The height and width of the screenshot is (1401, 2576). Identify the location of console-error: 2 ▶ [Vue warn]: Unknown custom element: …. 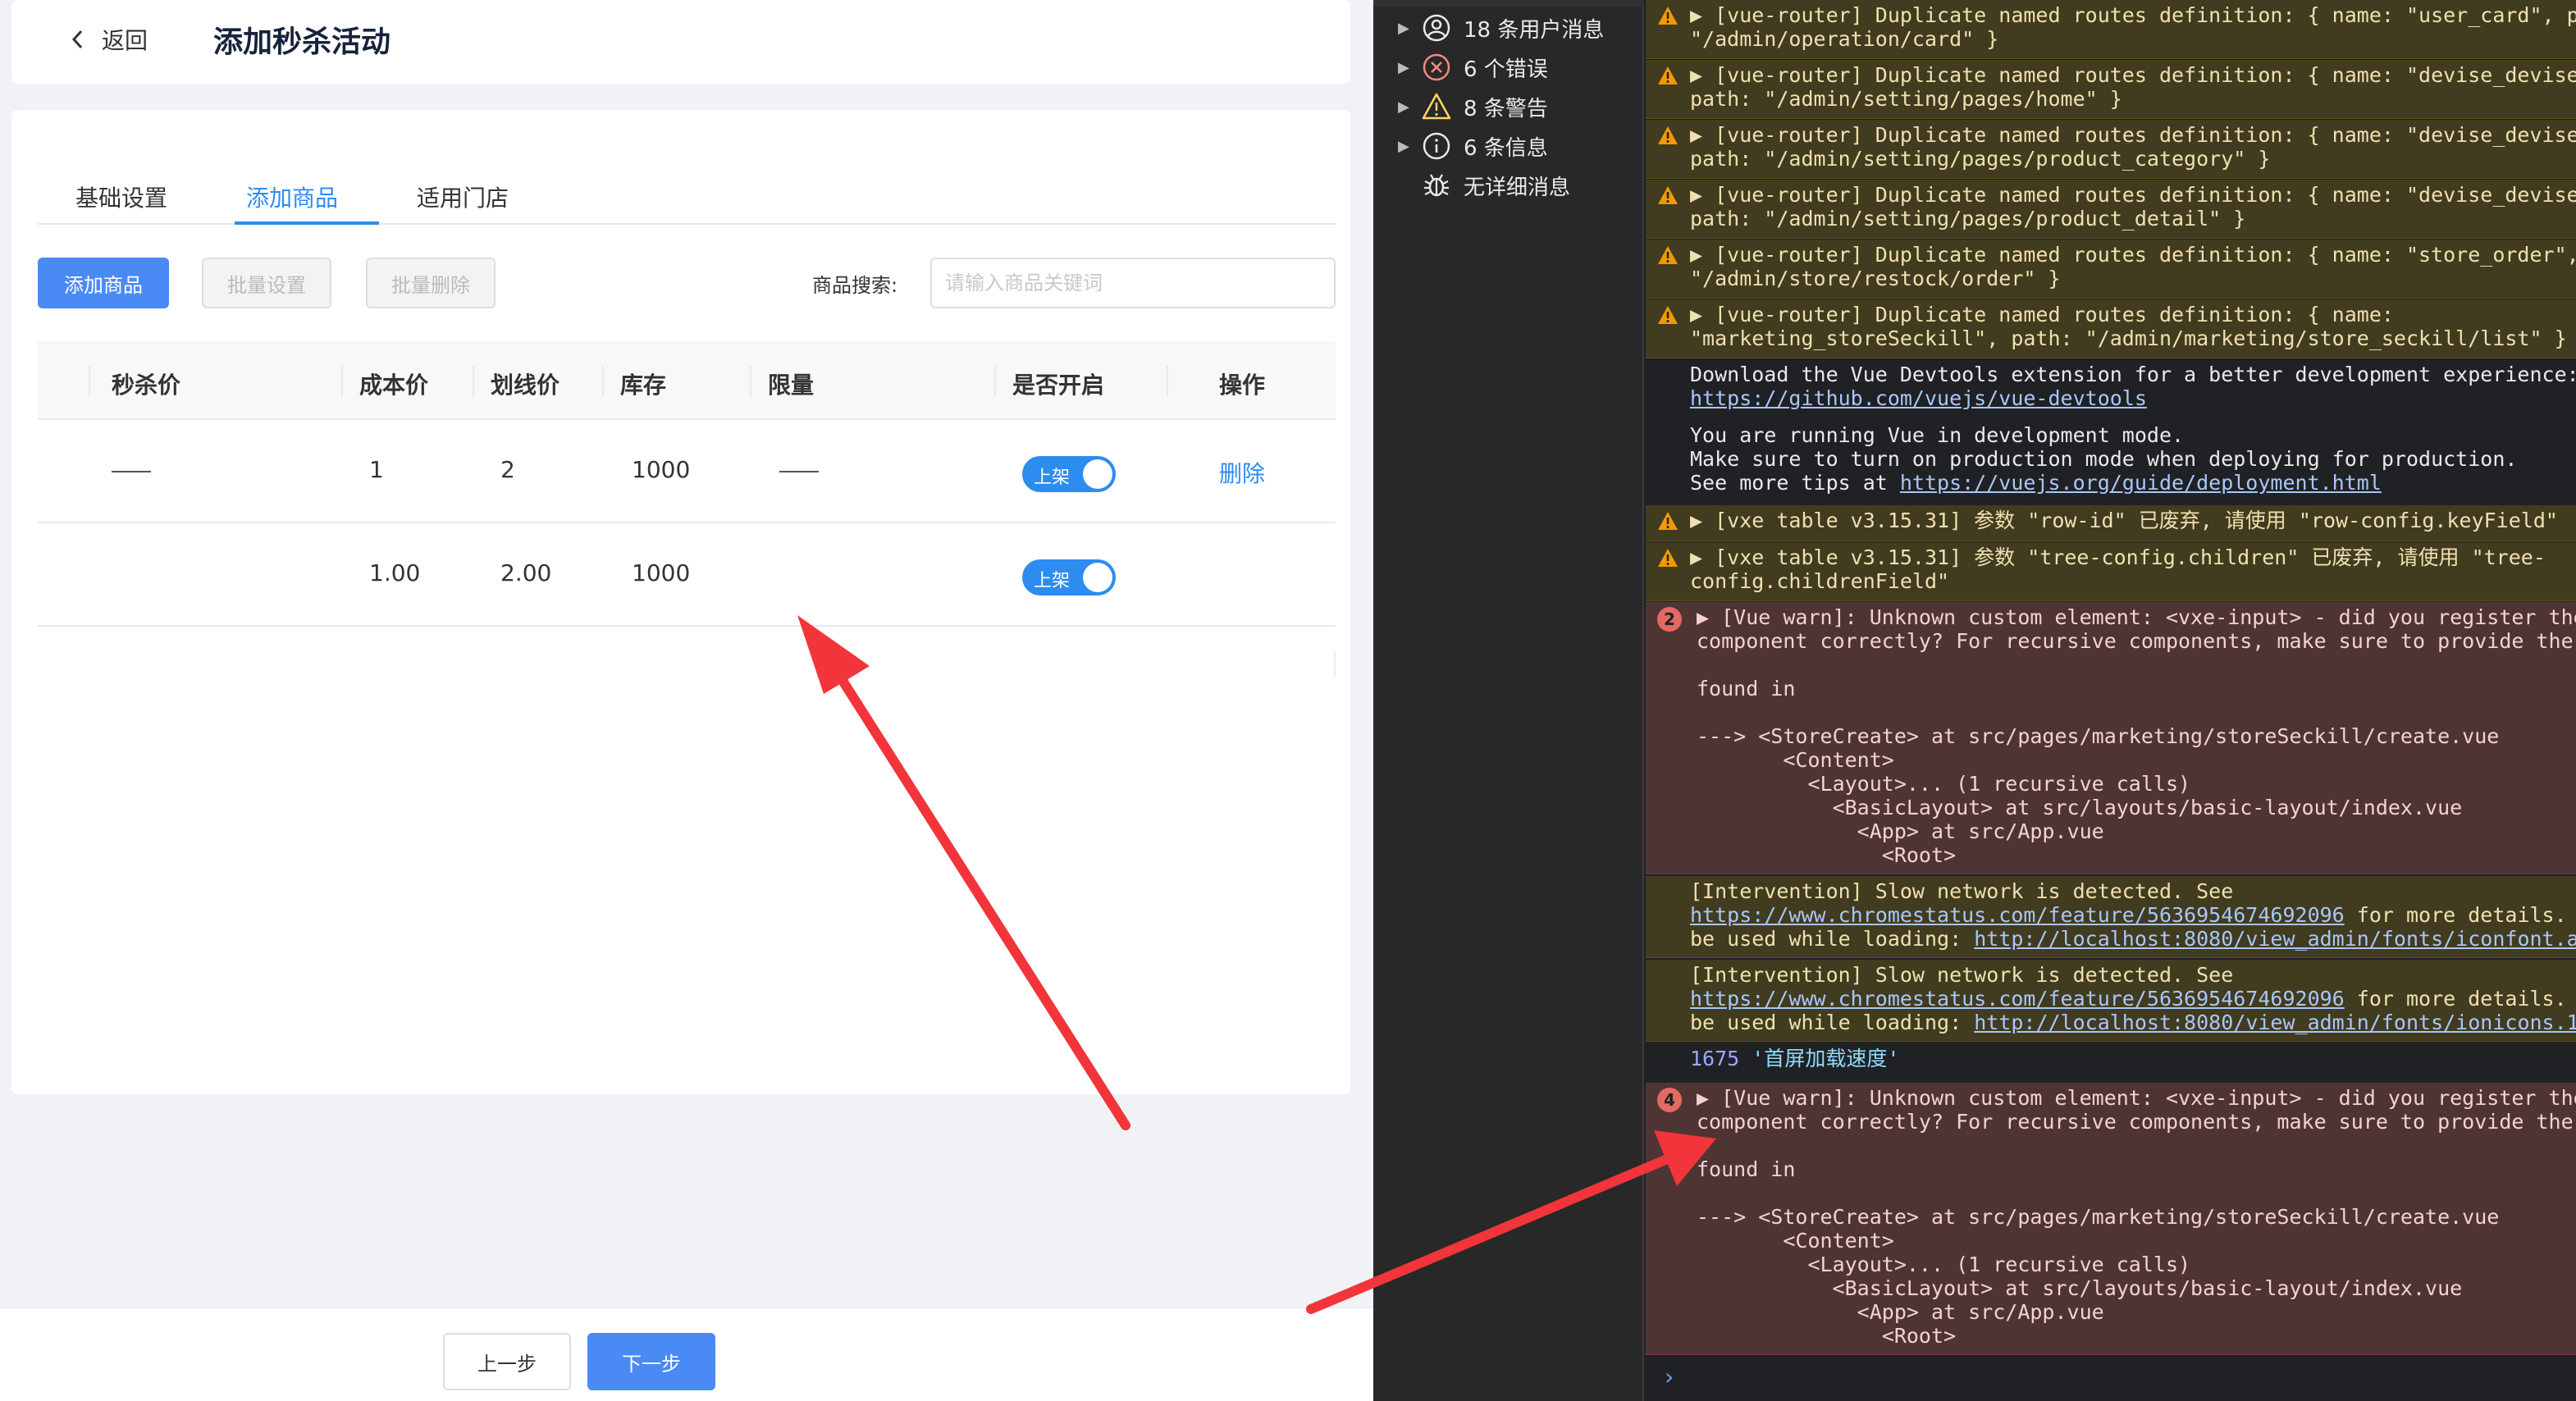
(2111, 738).